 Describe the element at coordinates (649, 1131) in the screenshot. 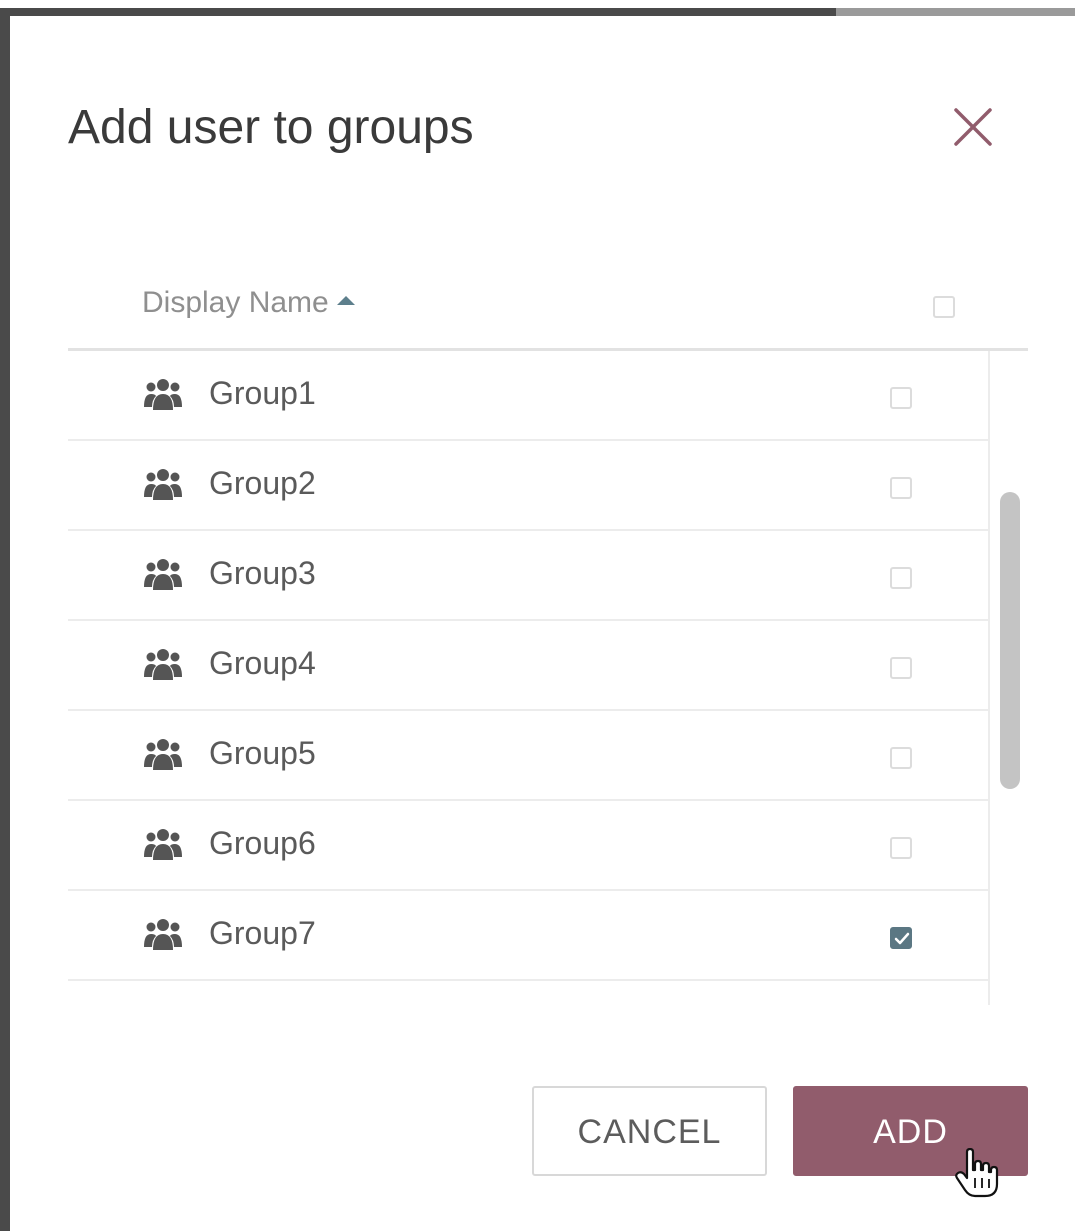

I see `cancel-button: CANCEL` at that location.